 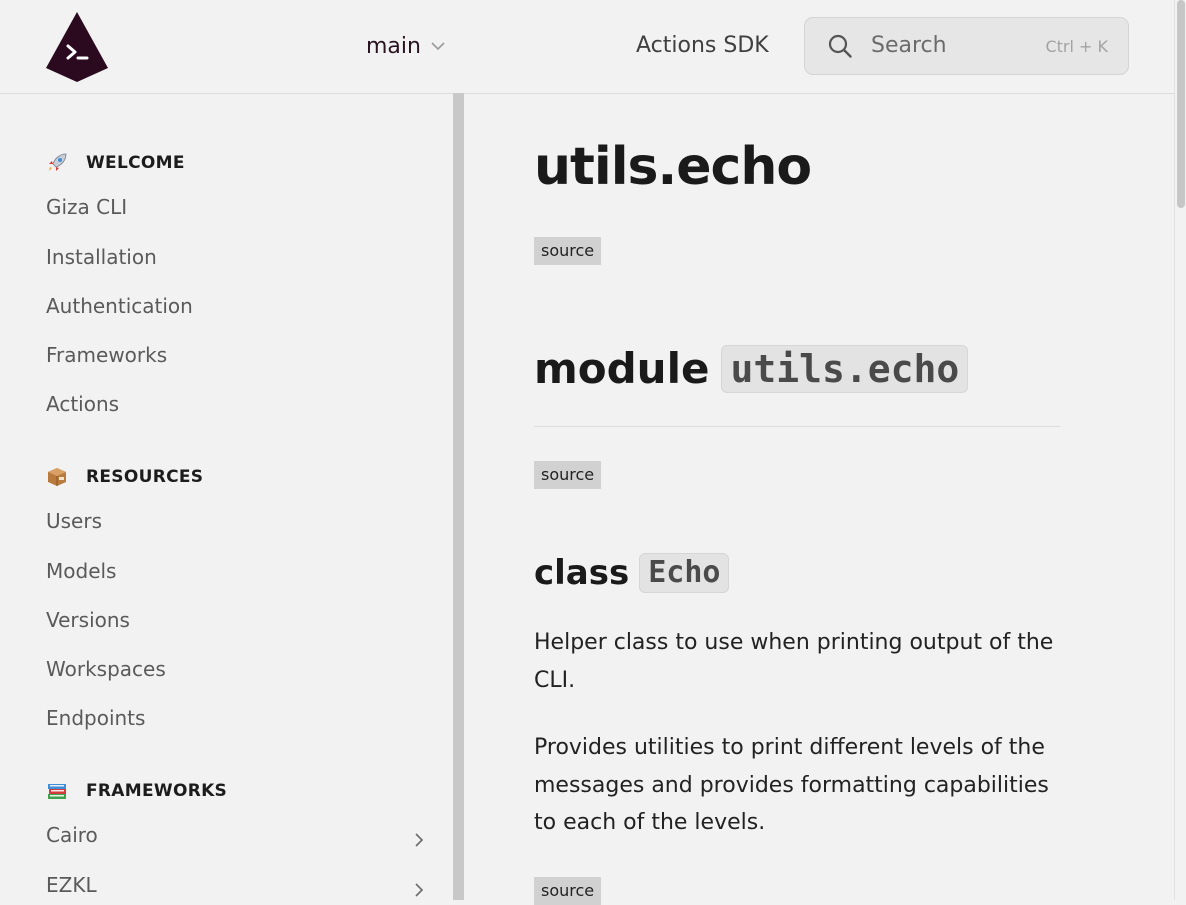 What do you see at coordinates (1076, 46) in the screenshot?
I see `search-shortcut-hint: Ctrl + K` at bounding box center [1076, 46].